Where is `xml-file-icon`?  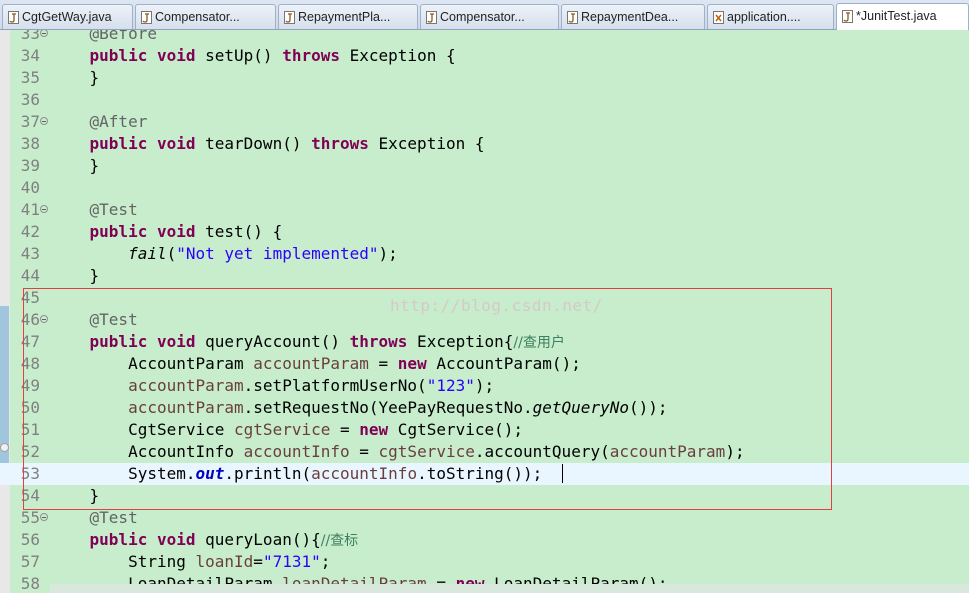 xml-file-icon is located at coordinates (718, 17).